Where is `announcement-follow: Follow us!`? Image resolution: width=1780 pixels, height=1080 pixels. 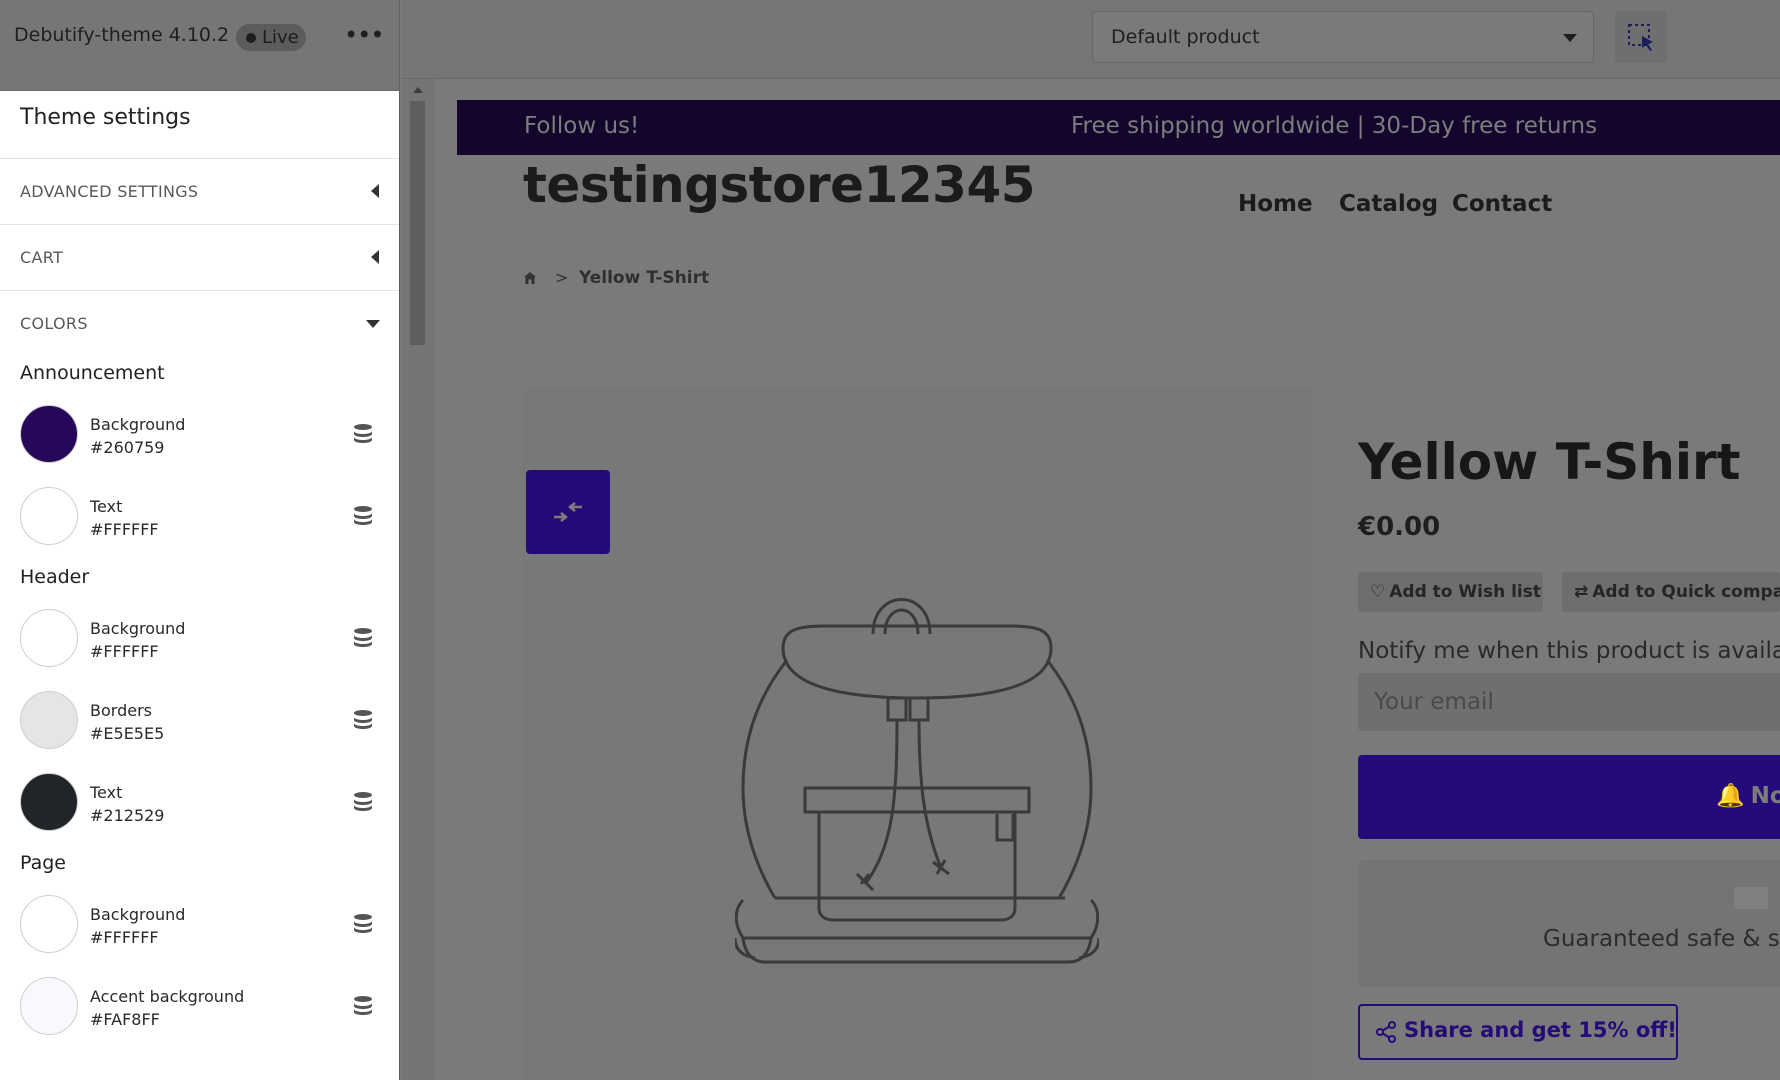
announcement-follow: Follow us! is located at coordinates (581, 126).